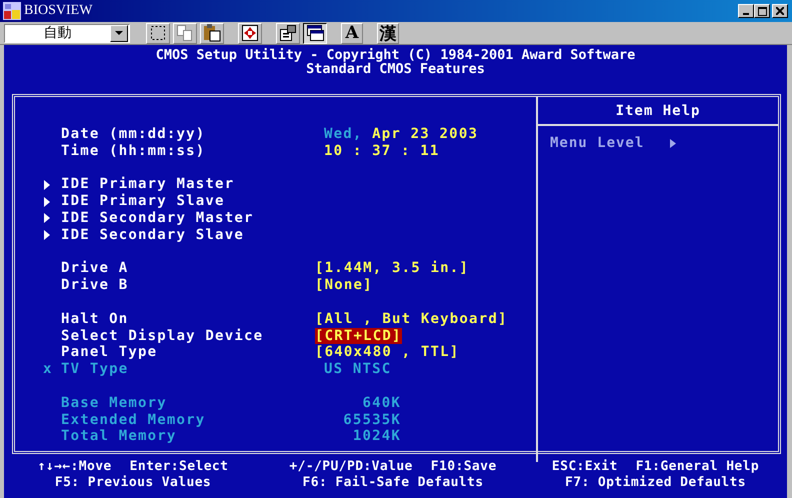 The height and width of the screenshot is (498, 792). I want to click on key-hint: +/-/PU/PD:Value, so click(351, 467).